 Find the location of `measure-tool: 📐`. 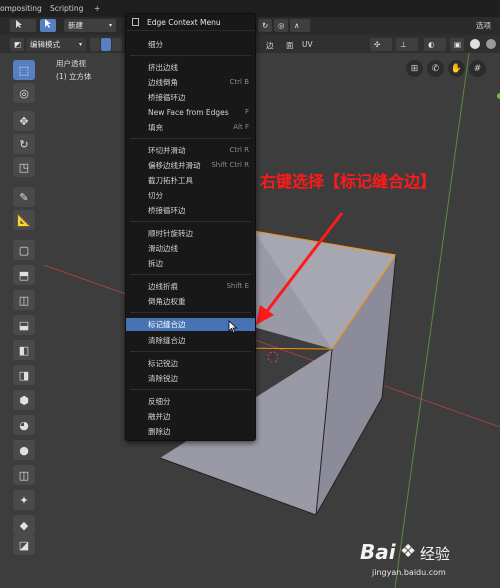

measure-tool: 📐 is located at coordinates (24, 220).